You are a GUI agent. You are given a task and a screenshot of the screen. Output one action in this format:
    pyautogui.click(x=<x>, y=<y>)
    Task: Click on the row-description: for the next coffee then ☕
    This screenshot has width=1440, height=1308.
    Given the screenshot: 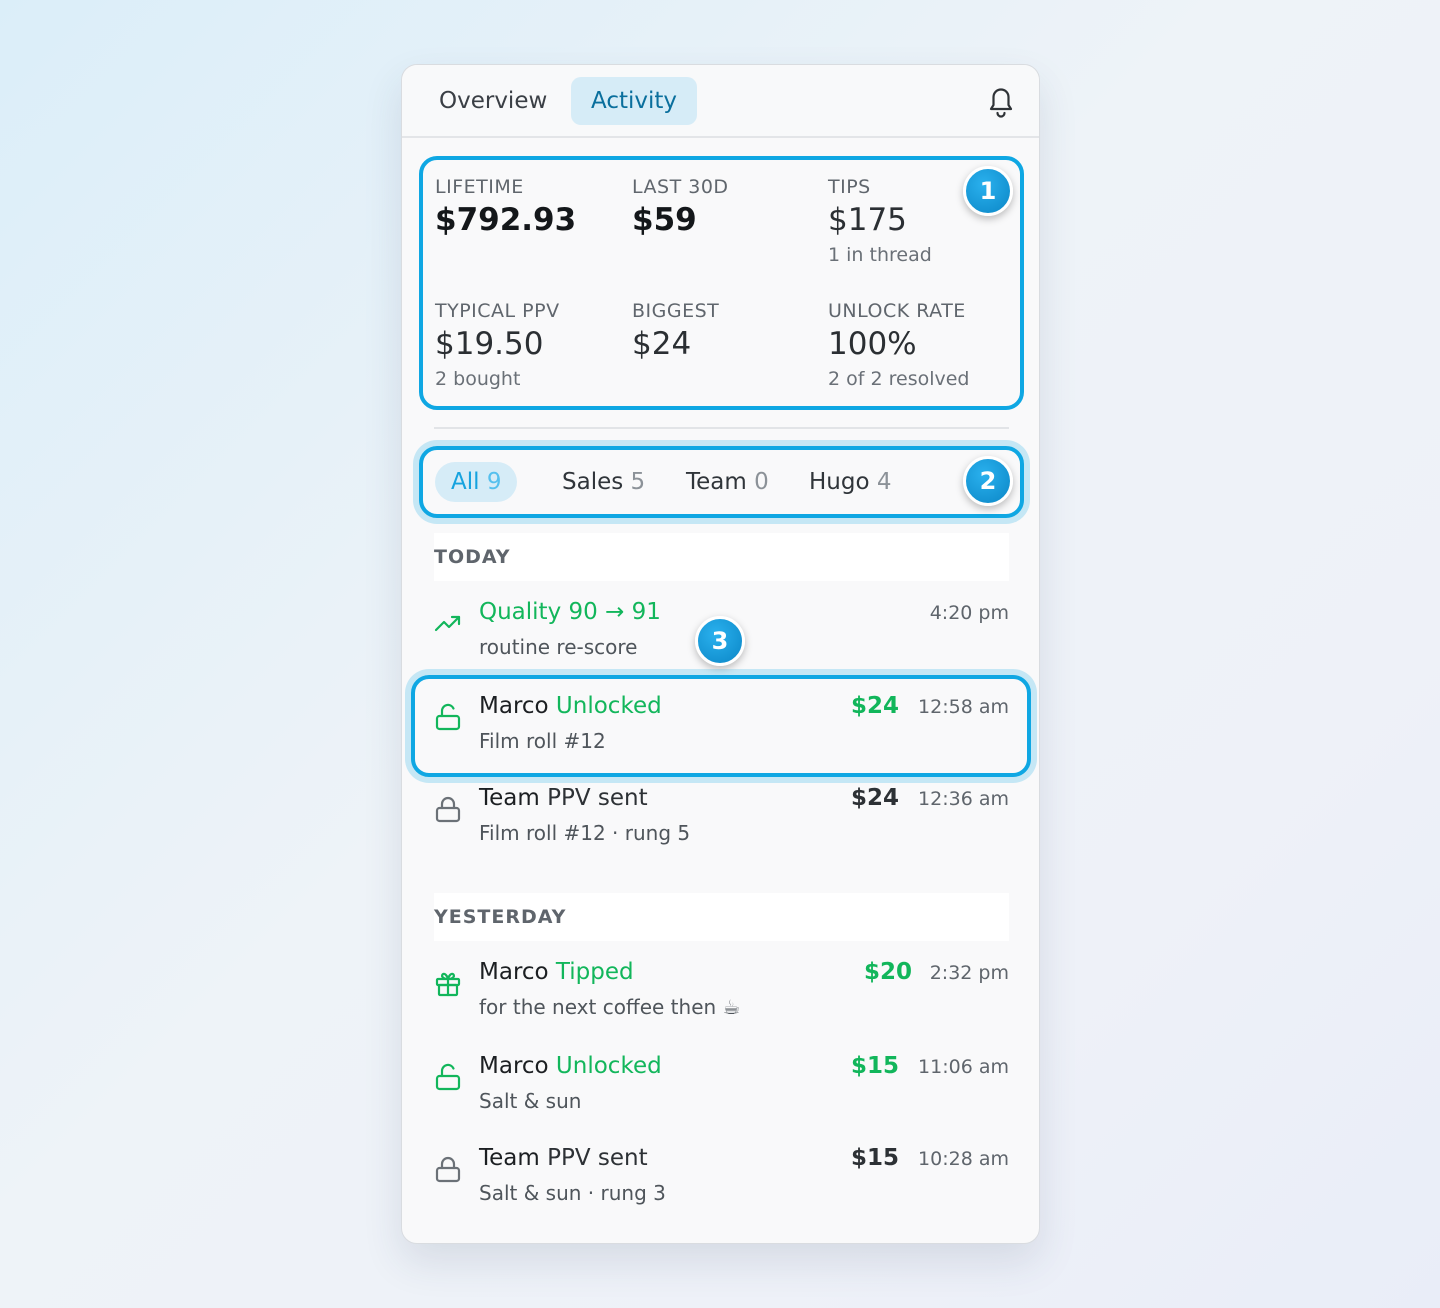 What is the action you would take?
    pyautogui.click(x=610, y=1007)
    